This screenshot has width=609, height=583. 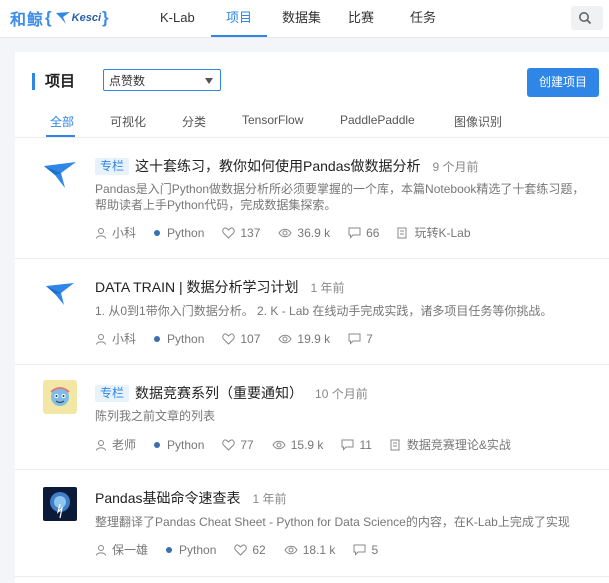 I want to click on tab-tensorflow: TensorFlow, so click(x=272, y=120).